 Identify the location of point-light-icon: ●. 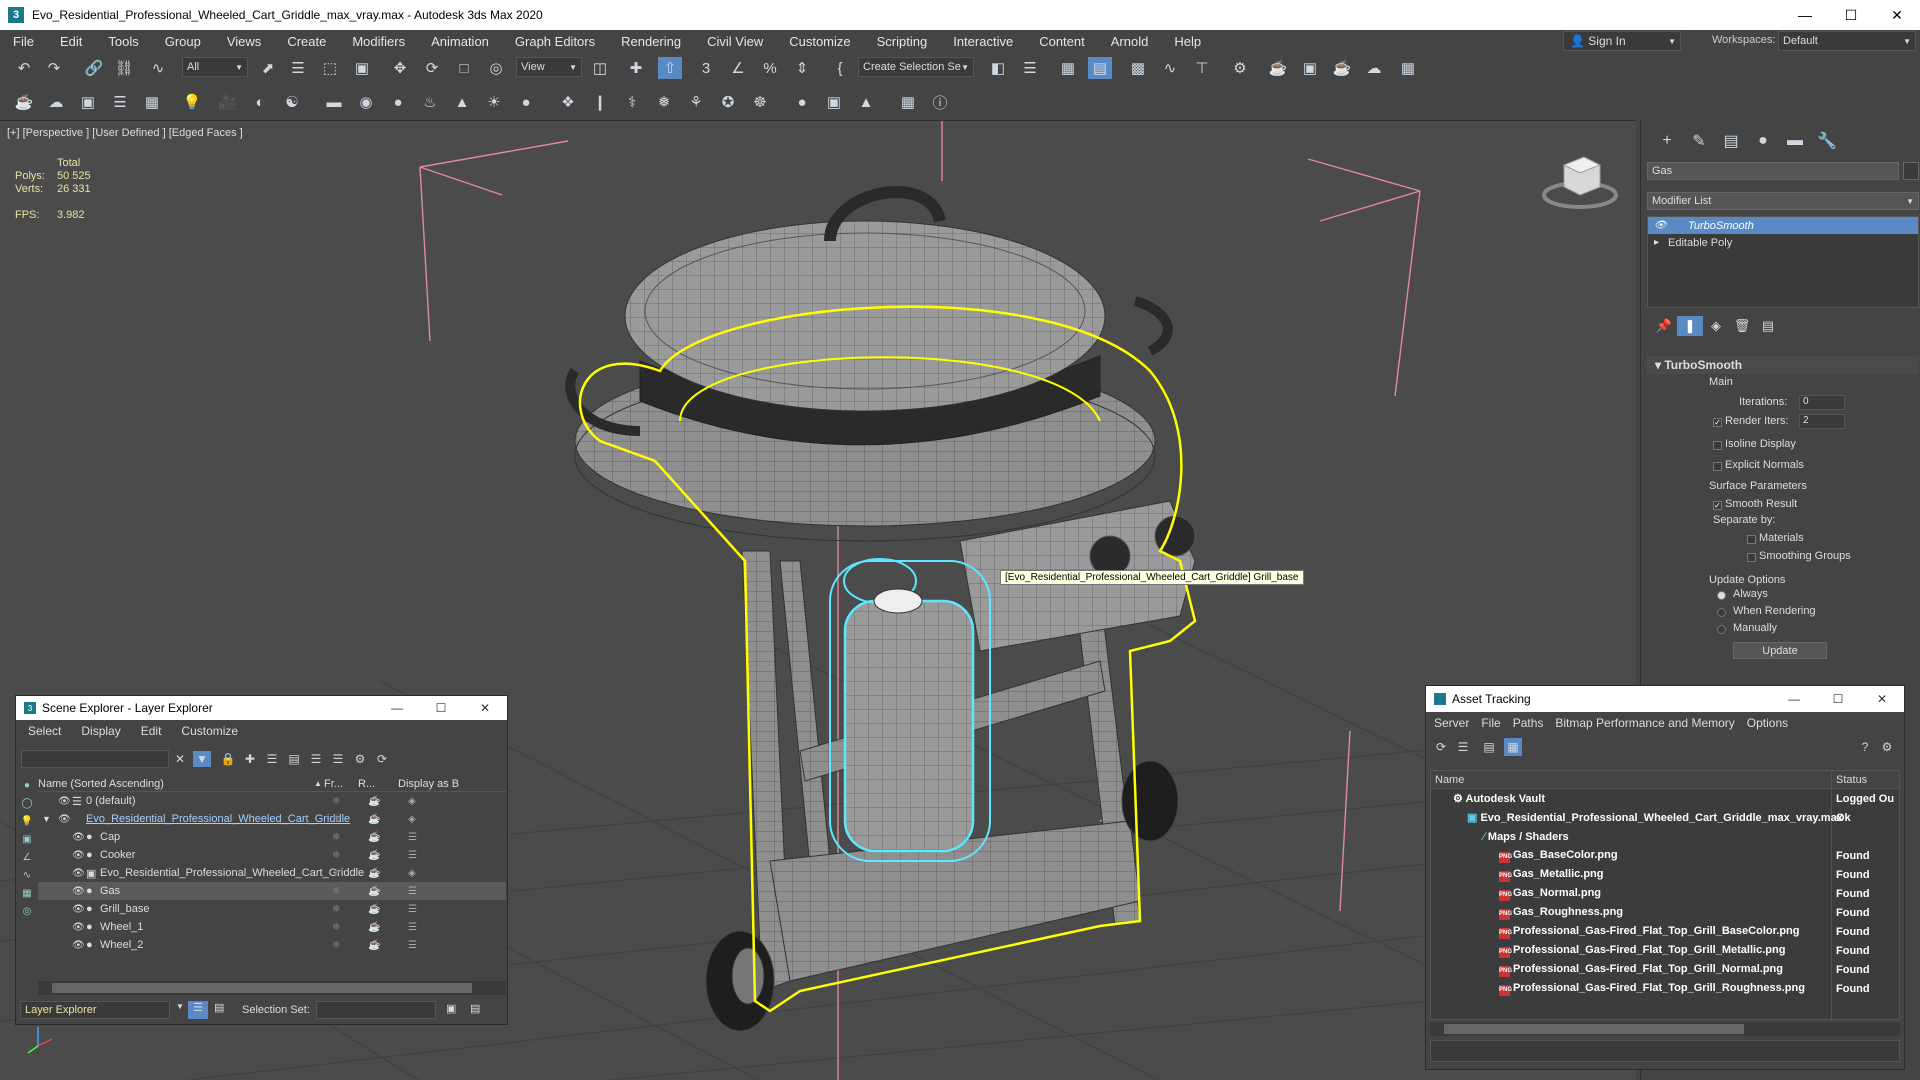
(526, 102).